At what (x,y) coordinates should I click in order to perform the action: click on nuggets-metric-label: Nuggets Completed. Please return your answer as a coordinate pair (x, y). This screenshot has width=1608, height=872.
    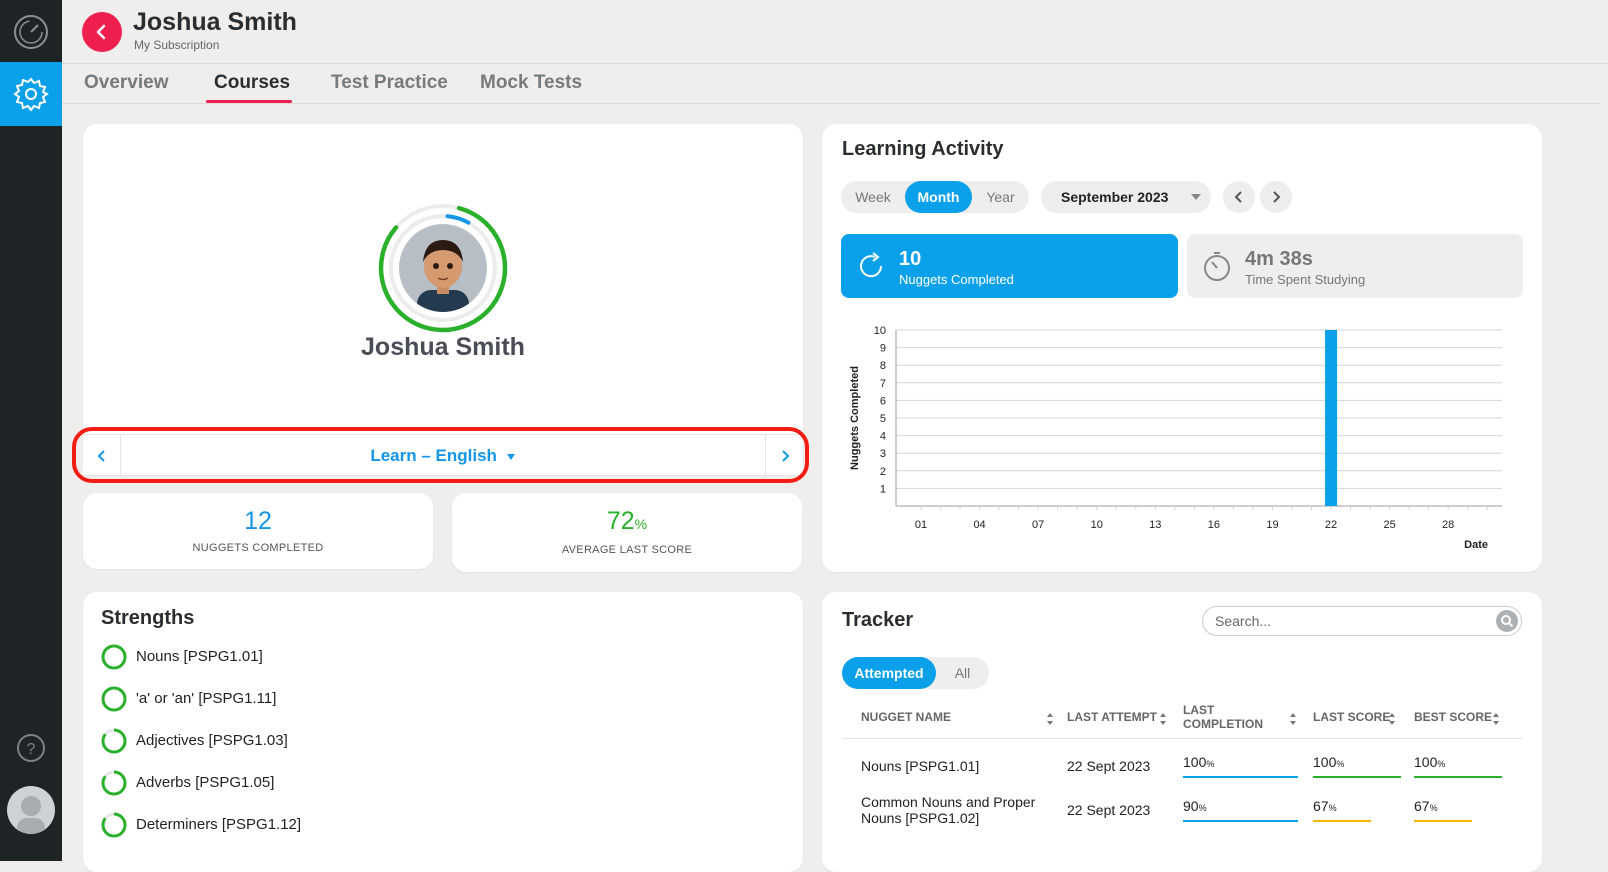
    Looking at the image, I should click on (956, 279).